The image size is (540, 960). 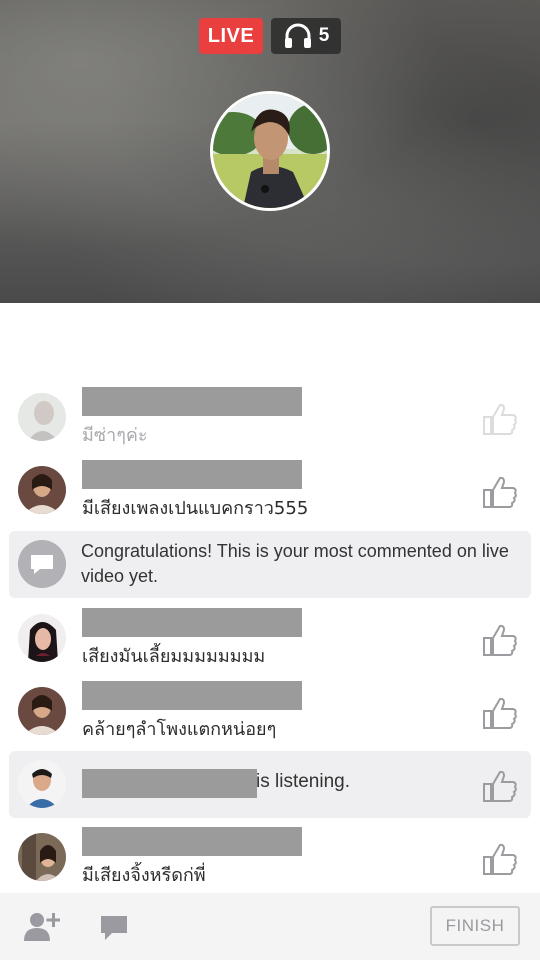 I want to click on comment-item: มีซ่าๆค่ะ, so click(x=270, y=413).